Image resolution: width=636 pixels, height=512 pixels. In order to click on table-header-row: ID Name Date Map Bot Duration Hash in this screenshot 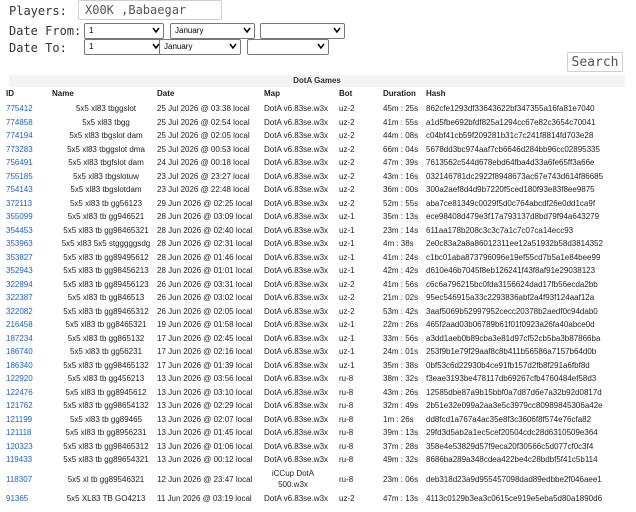, I will do `click(318, 95)`.